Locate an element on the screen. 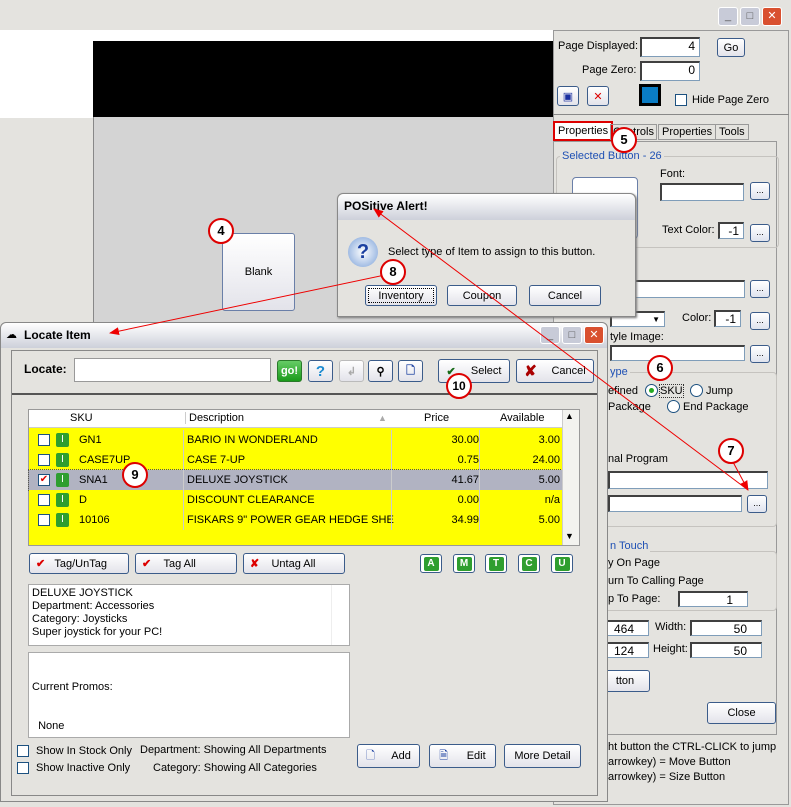 Image resolution: width=791 pixels, height=807 pixels. callout-6: 6 is located at coordinates (660, 368).